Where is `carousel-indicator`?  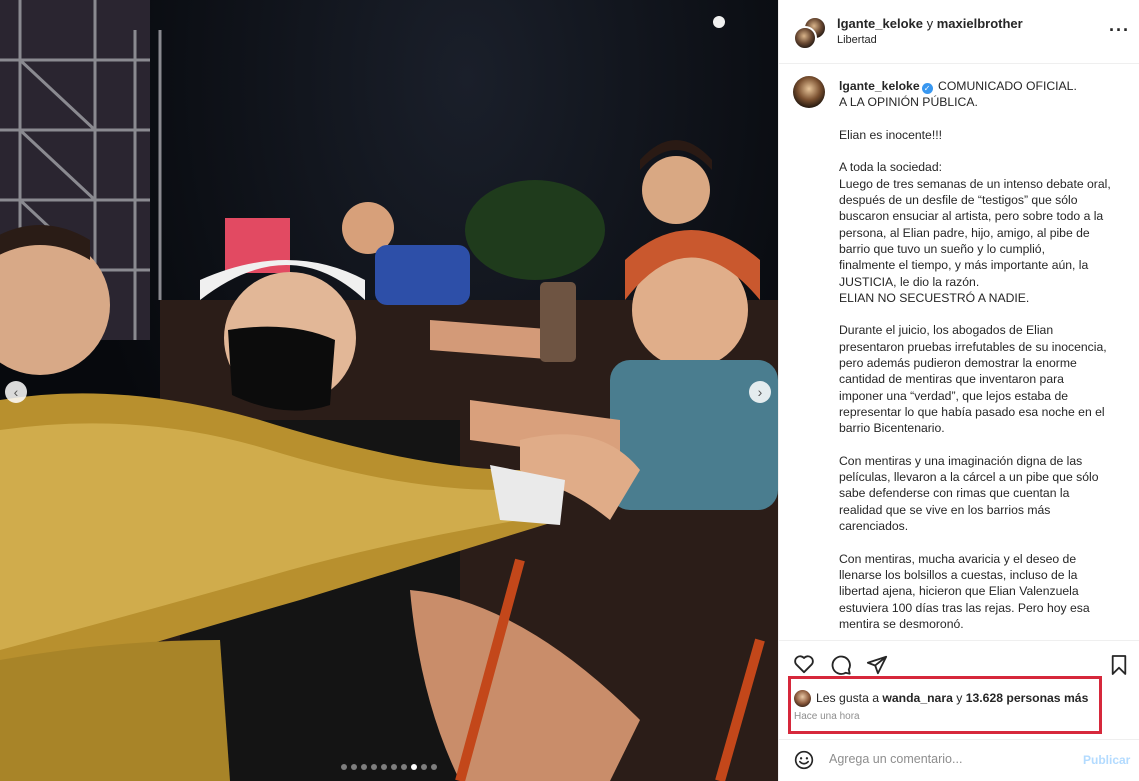
carousel-indicator is located at coordinates (389, 767).